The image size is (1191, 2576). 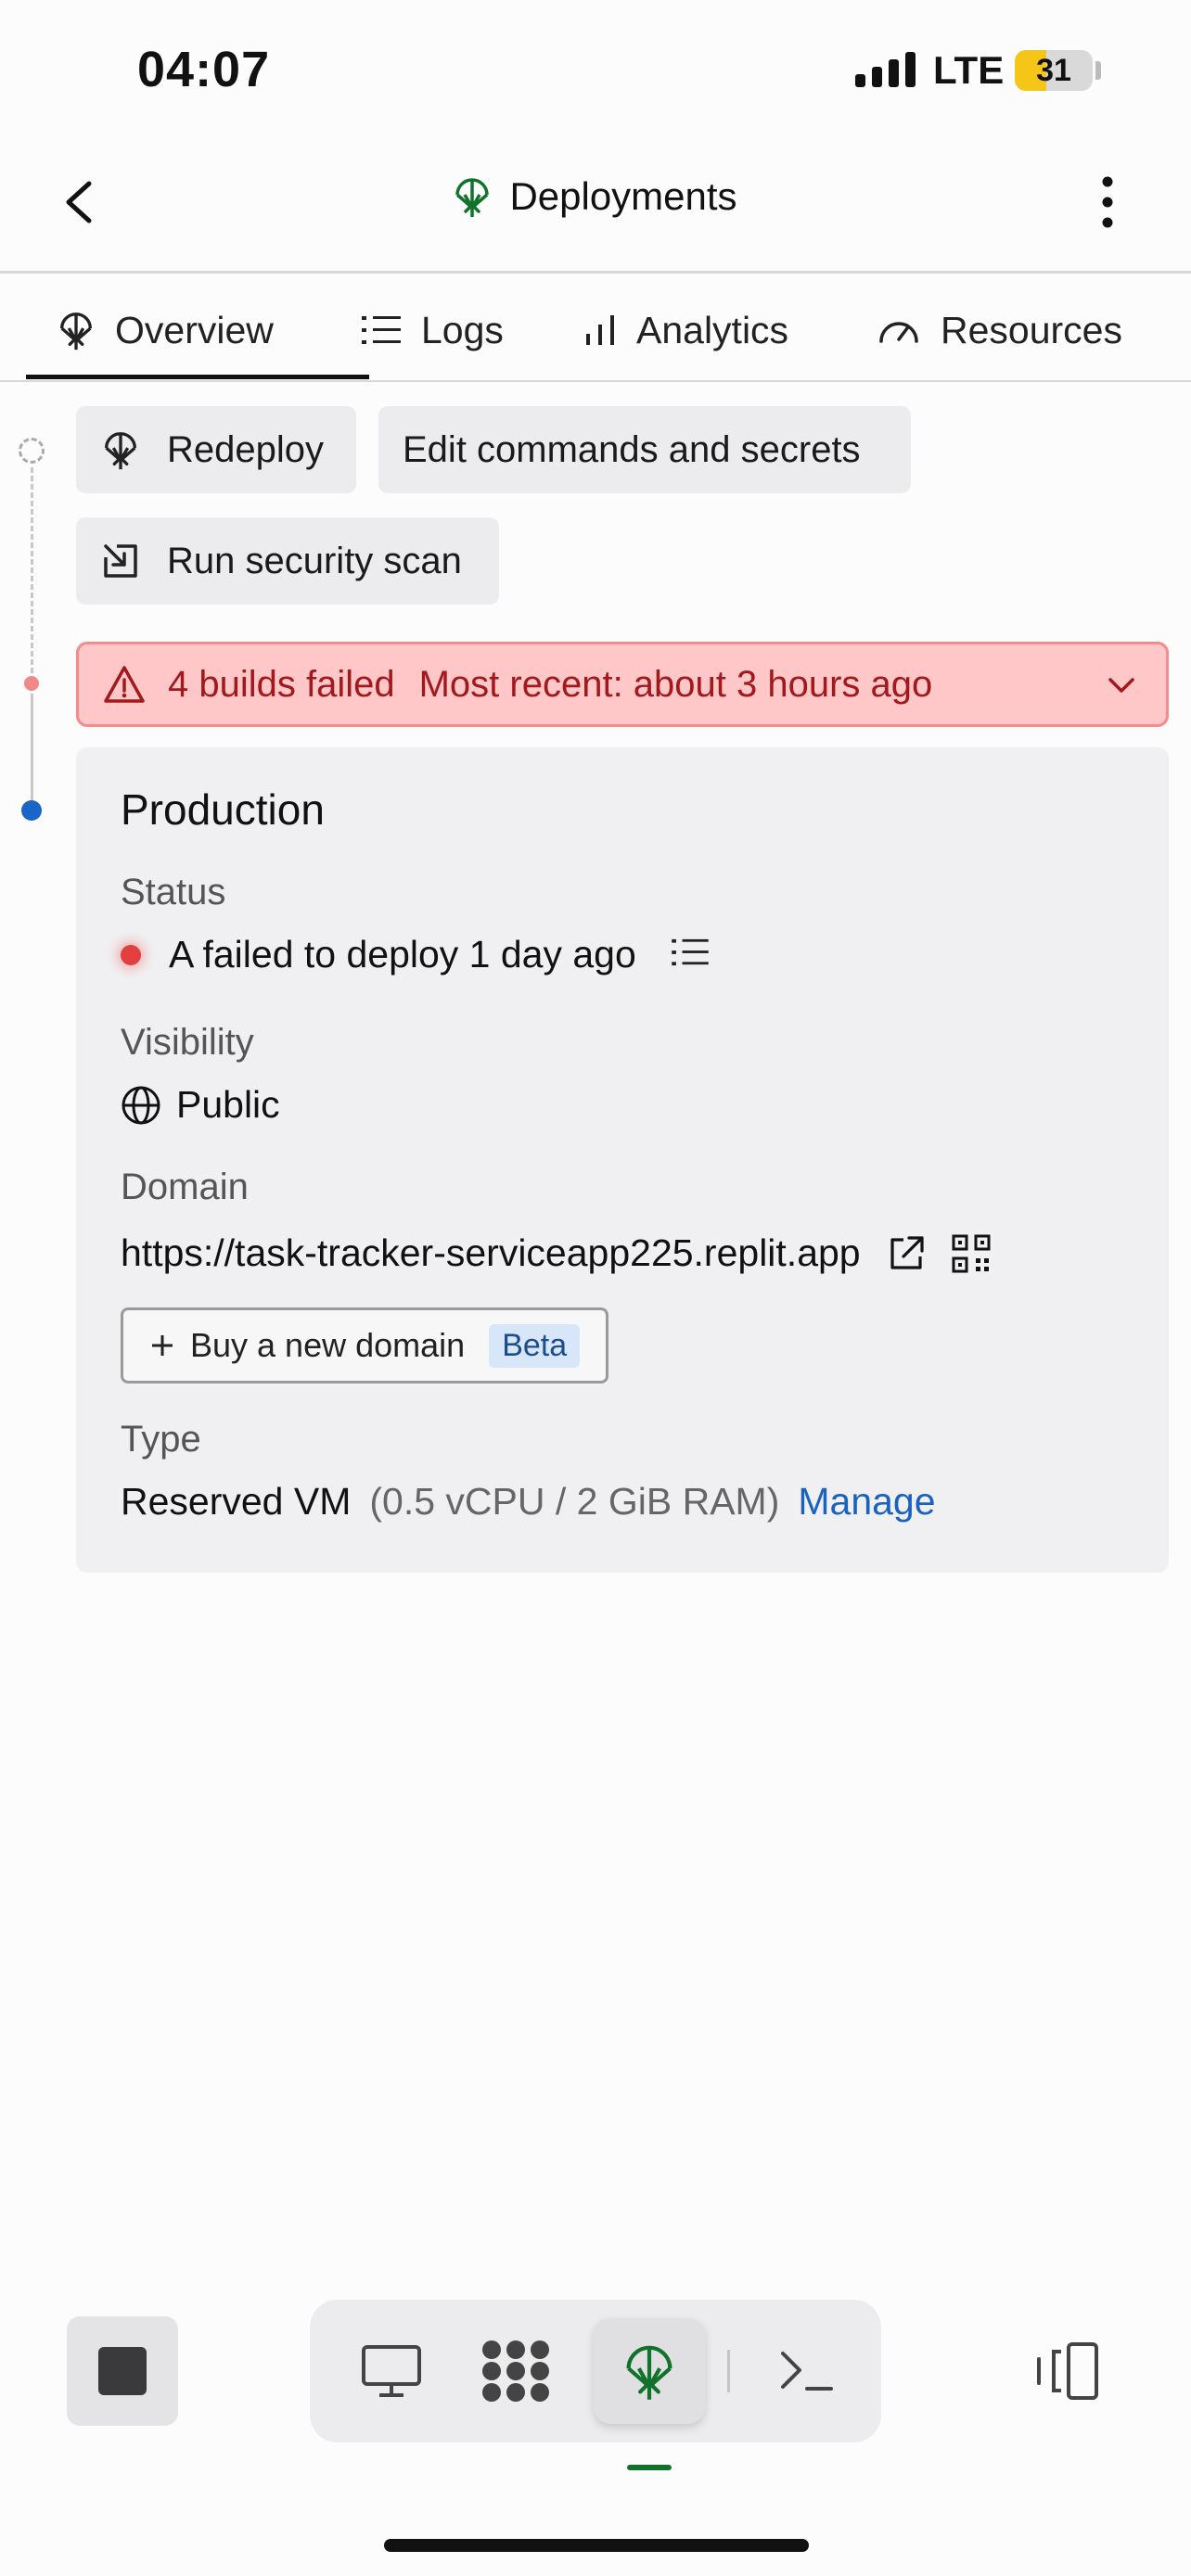 I want to click on status-label: Status, so click(x=173, y=892).